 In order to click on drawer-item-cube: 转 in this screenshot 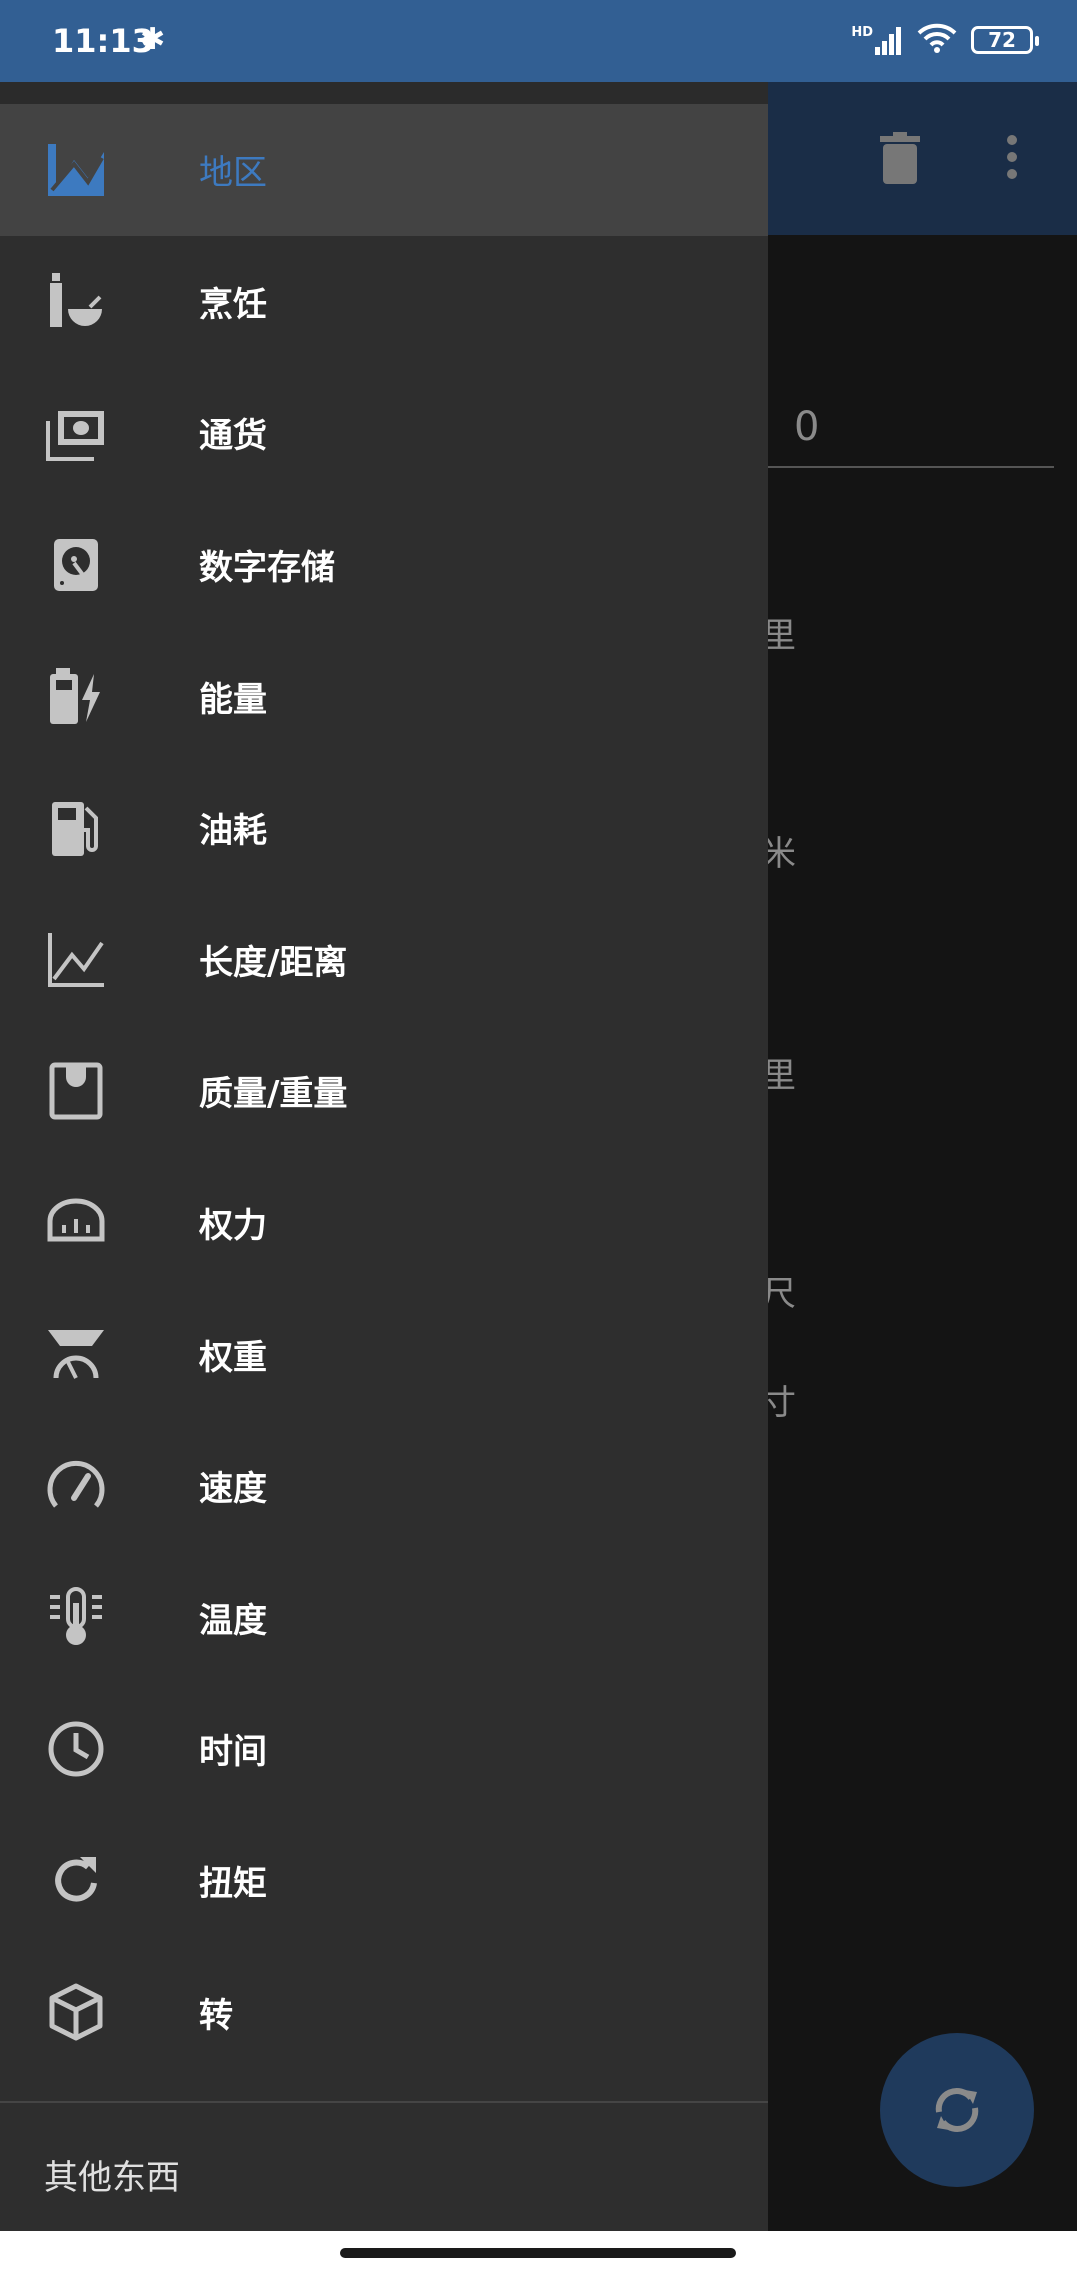, I will do `click(384, 2012)`.